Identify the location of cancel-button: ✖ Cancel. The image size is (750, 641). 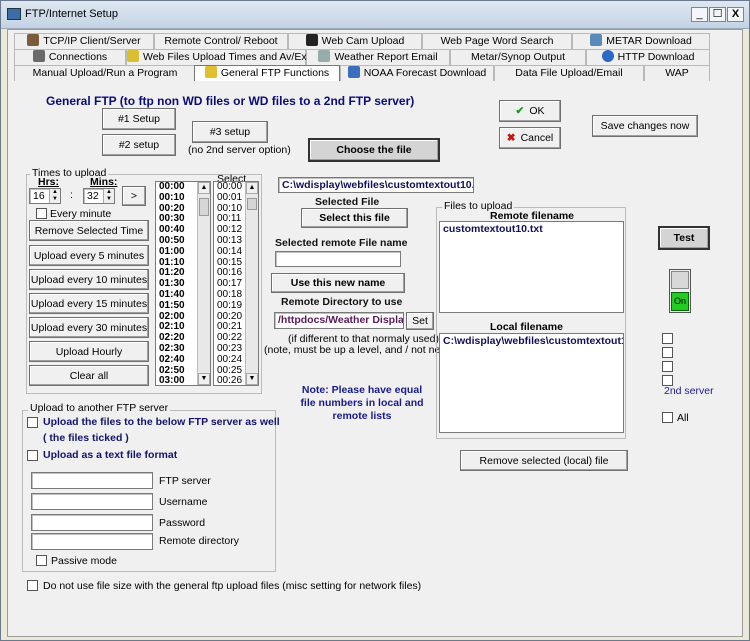
(530, 138).